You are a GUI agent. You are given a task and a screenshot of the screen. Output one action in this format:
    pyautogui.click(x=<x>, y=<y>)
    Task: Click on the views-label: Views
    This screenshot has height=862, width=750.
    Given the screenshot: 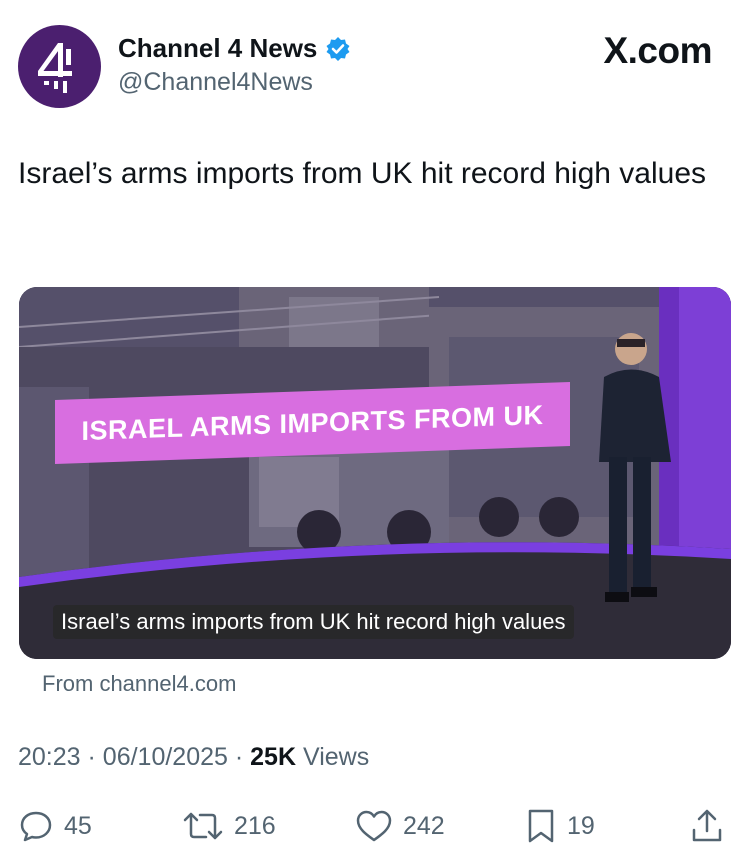 What is the action you would take?
    pyautogui.click(x=336, y=757)
    